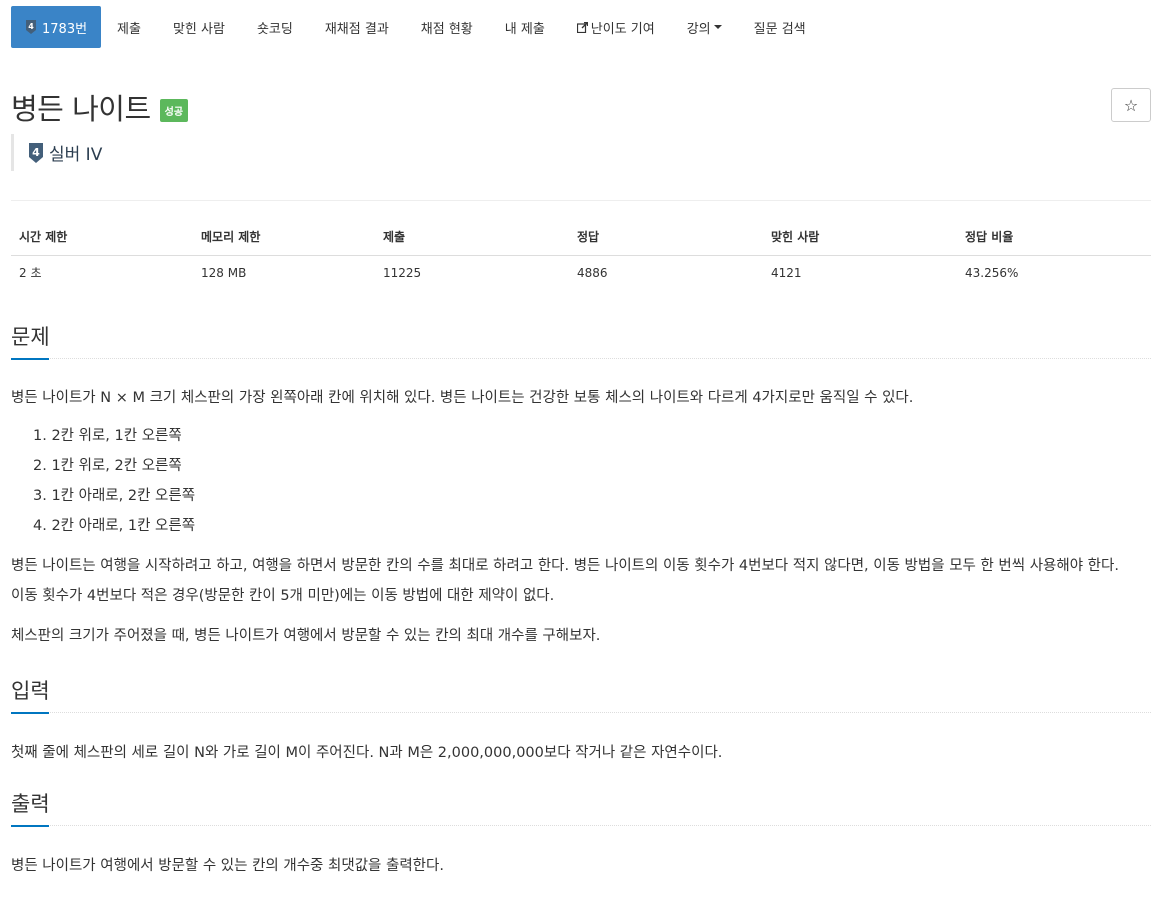 The width and height of the screenshot is (1156, 897). I want to click on description-heading: 문제, so click(30, 337).